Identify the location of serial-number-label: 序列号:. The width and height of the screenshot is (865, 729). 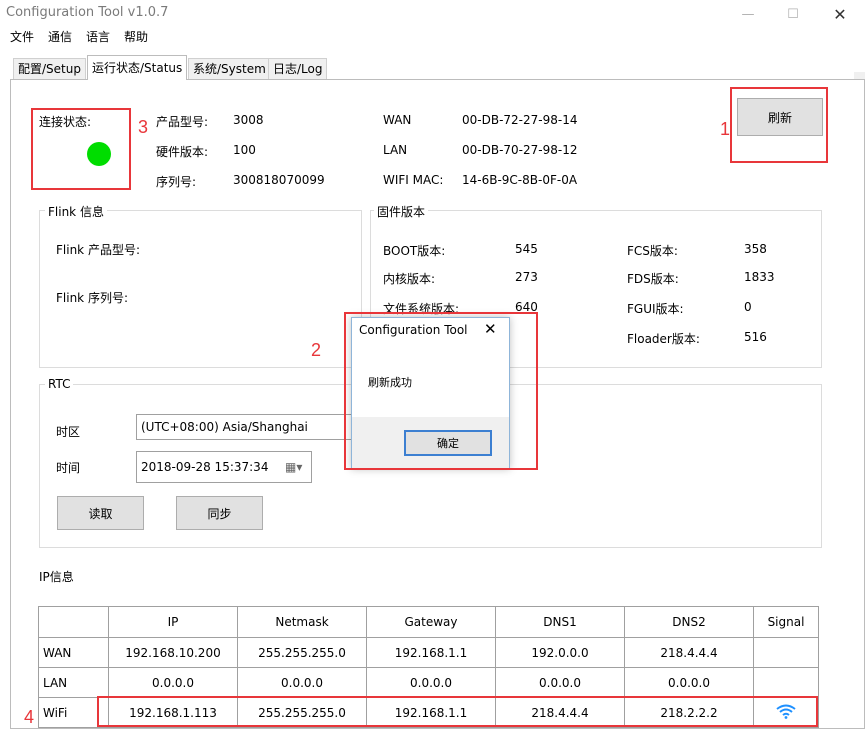
(176, 182).